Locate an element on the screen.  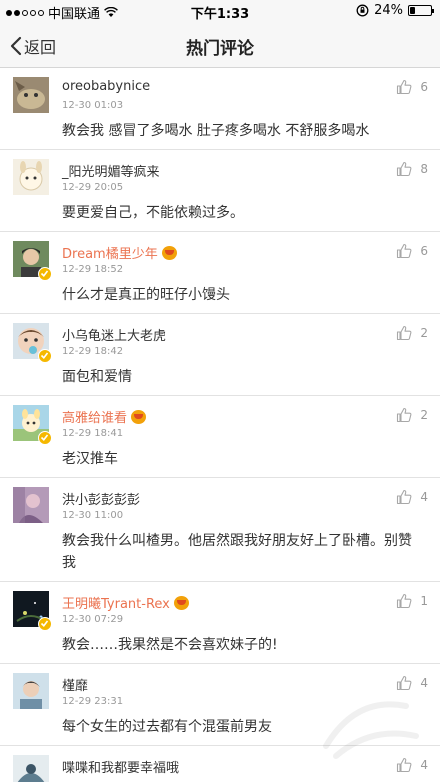
comment-author: oreobabynice is located at coordinates (106, 86).